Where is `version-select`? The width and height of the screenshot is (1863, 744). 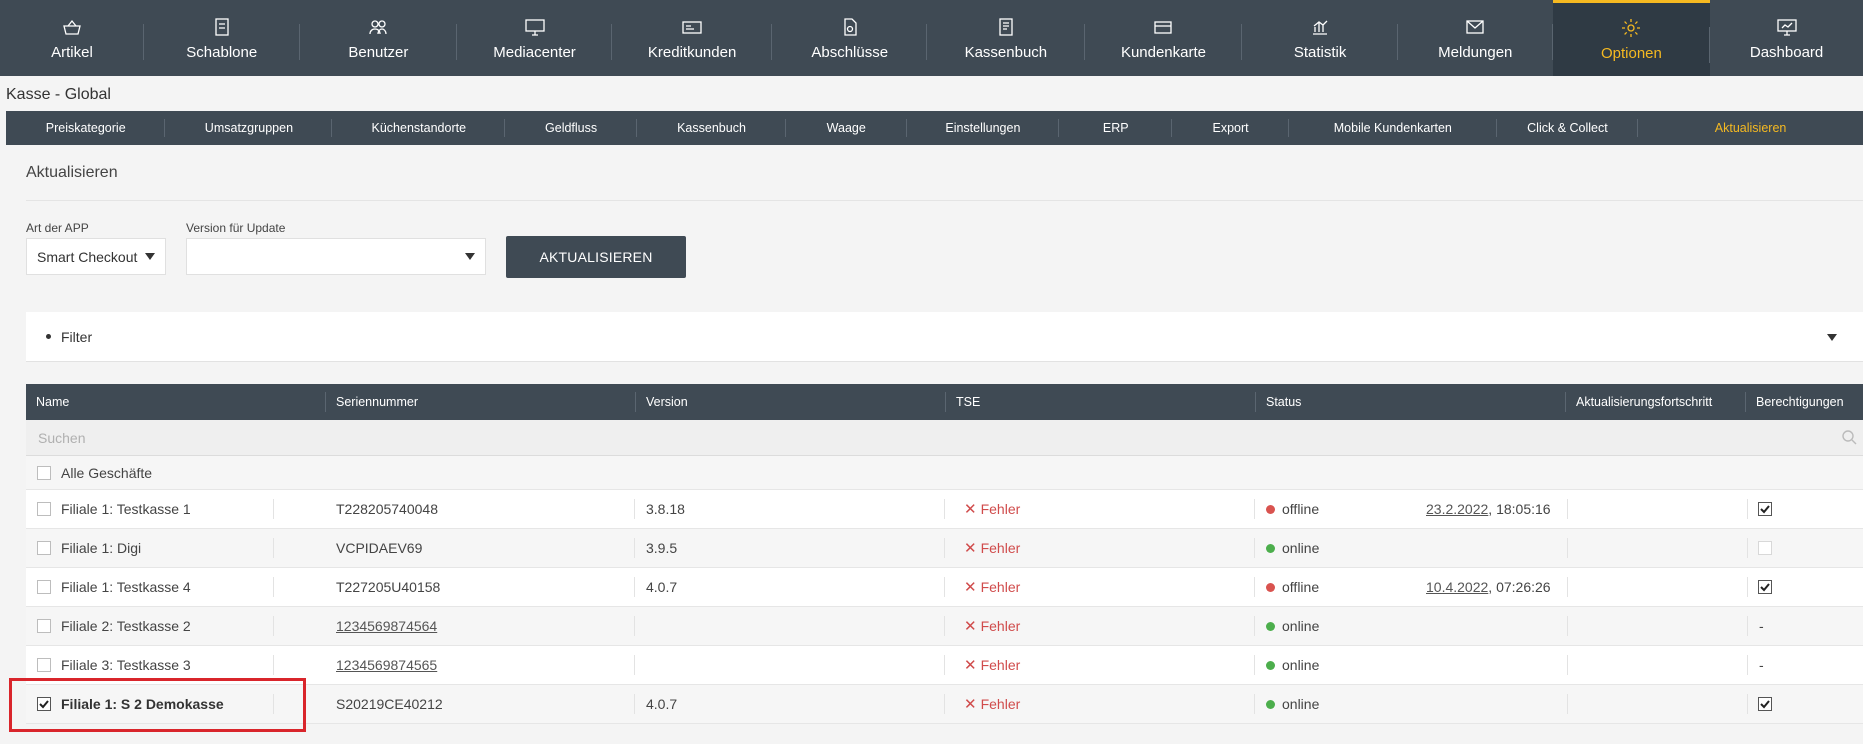
version-select is located at coordinates (336, 256).